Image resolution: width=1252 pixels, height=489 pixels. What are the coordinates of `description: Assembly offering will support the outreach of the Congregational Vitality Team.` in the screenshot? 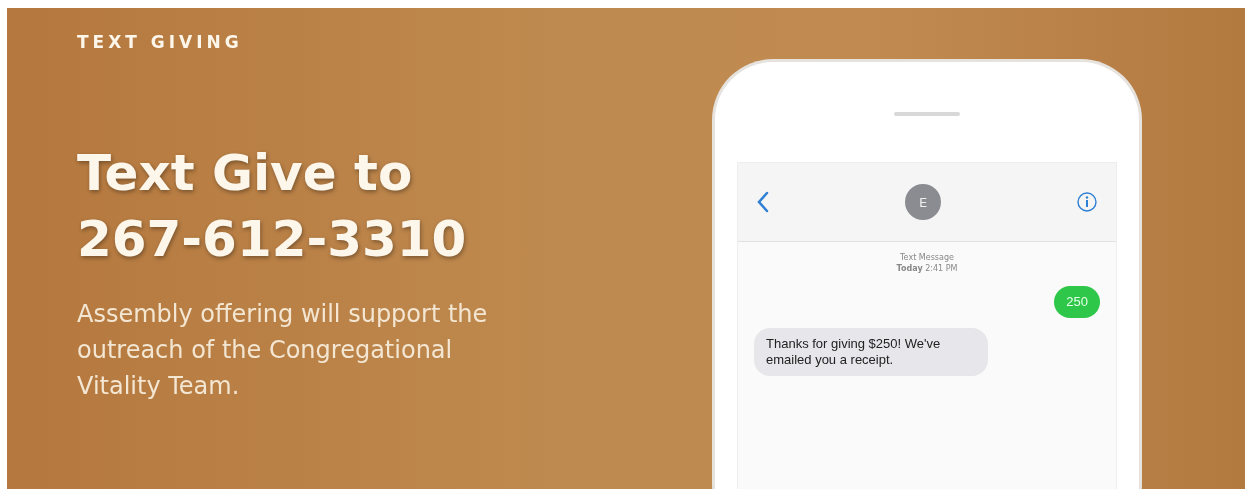 It's located at (283, 350).